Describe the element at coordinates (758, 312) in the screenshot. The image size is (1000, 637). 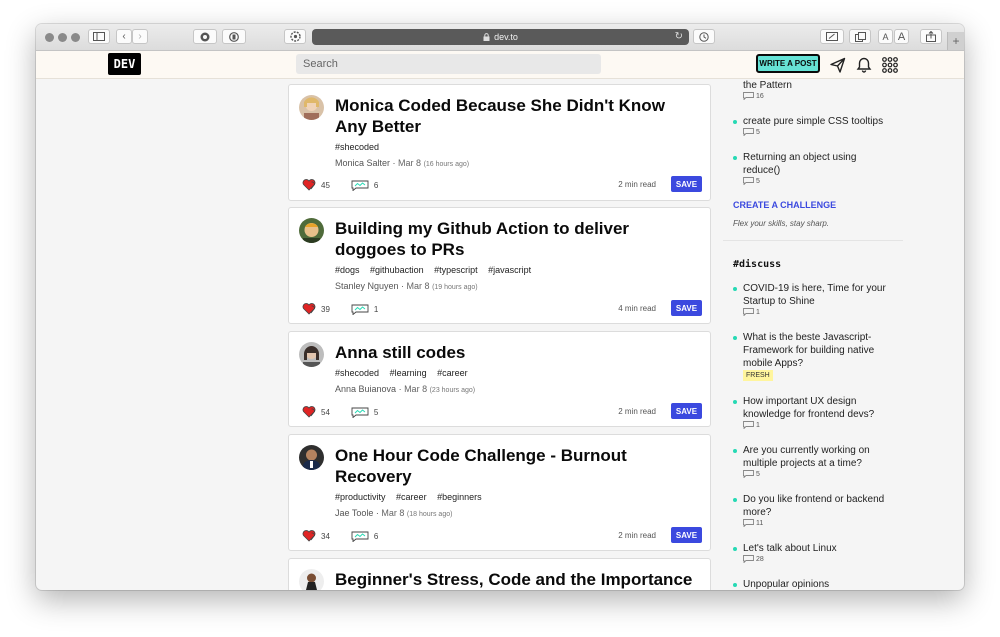
I see `comment-count: 1` at that location.